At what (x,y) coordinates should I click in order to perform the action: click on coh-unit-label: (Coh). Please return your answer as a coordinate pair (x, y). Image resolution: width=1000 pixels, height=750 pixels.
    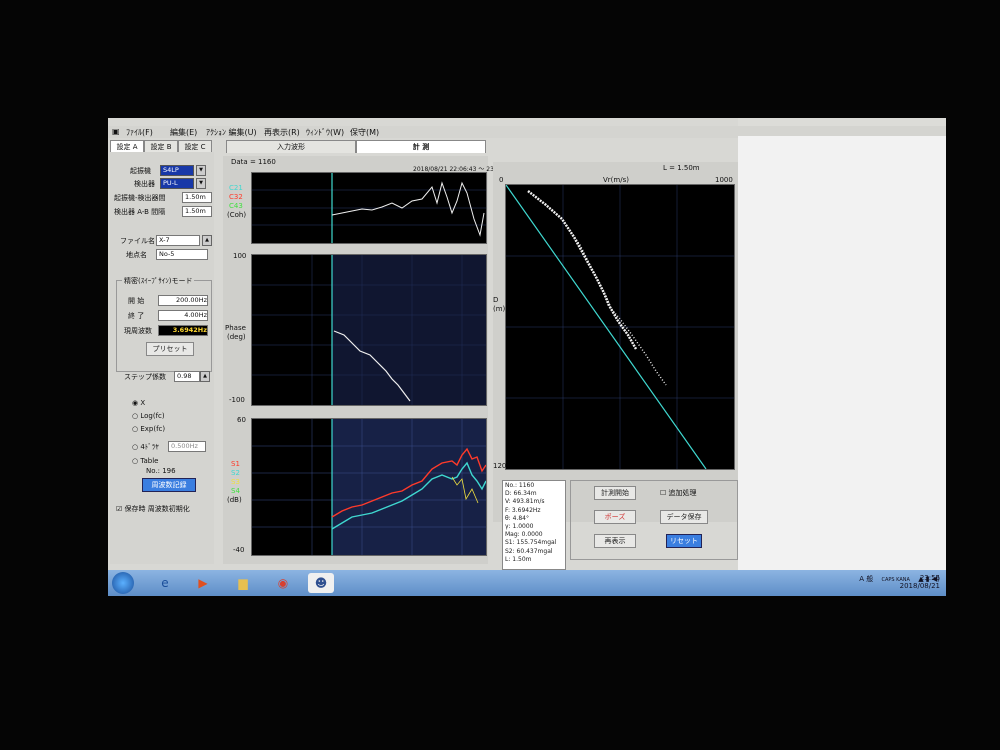
    Looking at the image, I should click on (237, 215).